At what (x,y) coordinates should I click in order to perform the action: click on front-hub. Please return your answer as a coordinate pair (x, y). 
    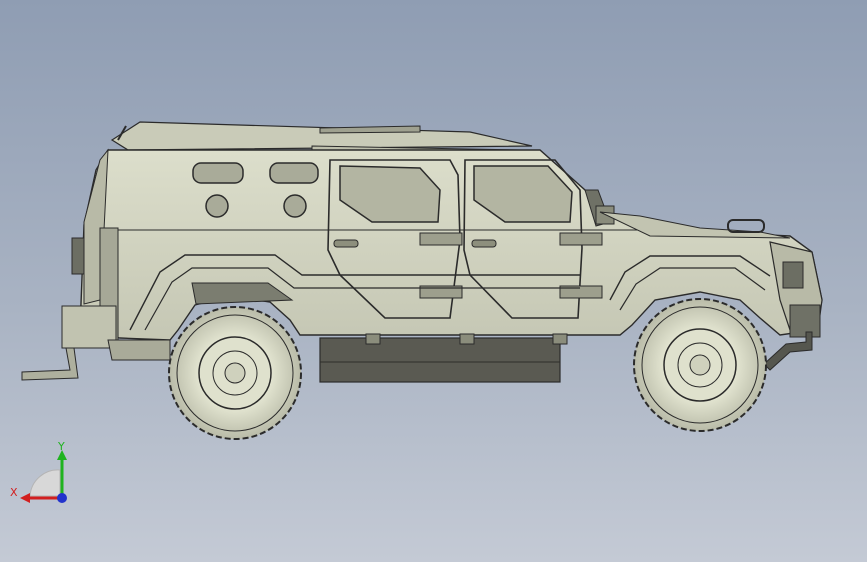
    Looking at the image, I should click on (700, 365).